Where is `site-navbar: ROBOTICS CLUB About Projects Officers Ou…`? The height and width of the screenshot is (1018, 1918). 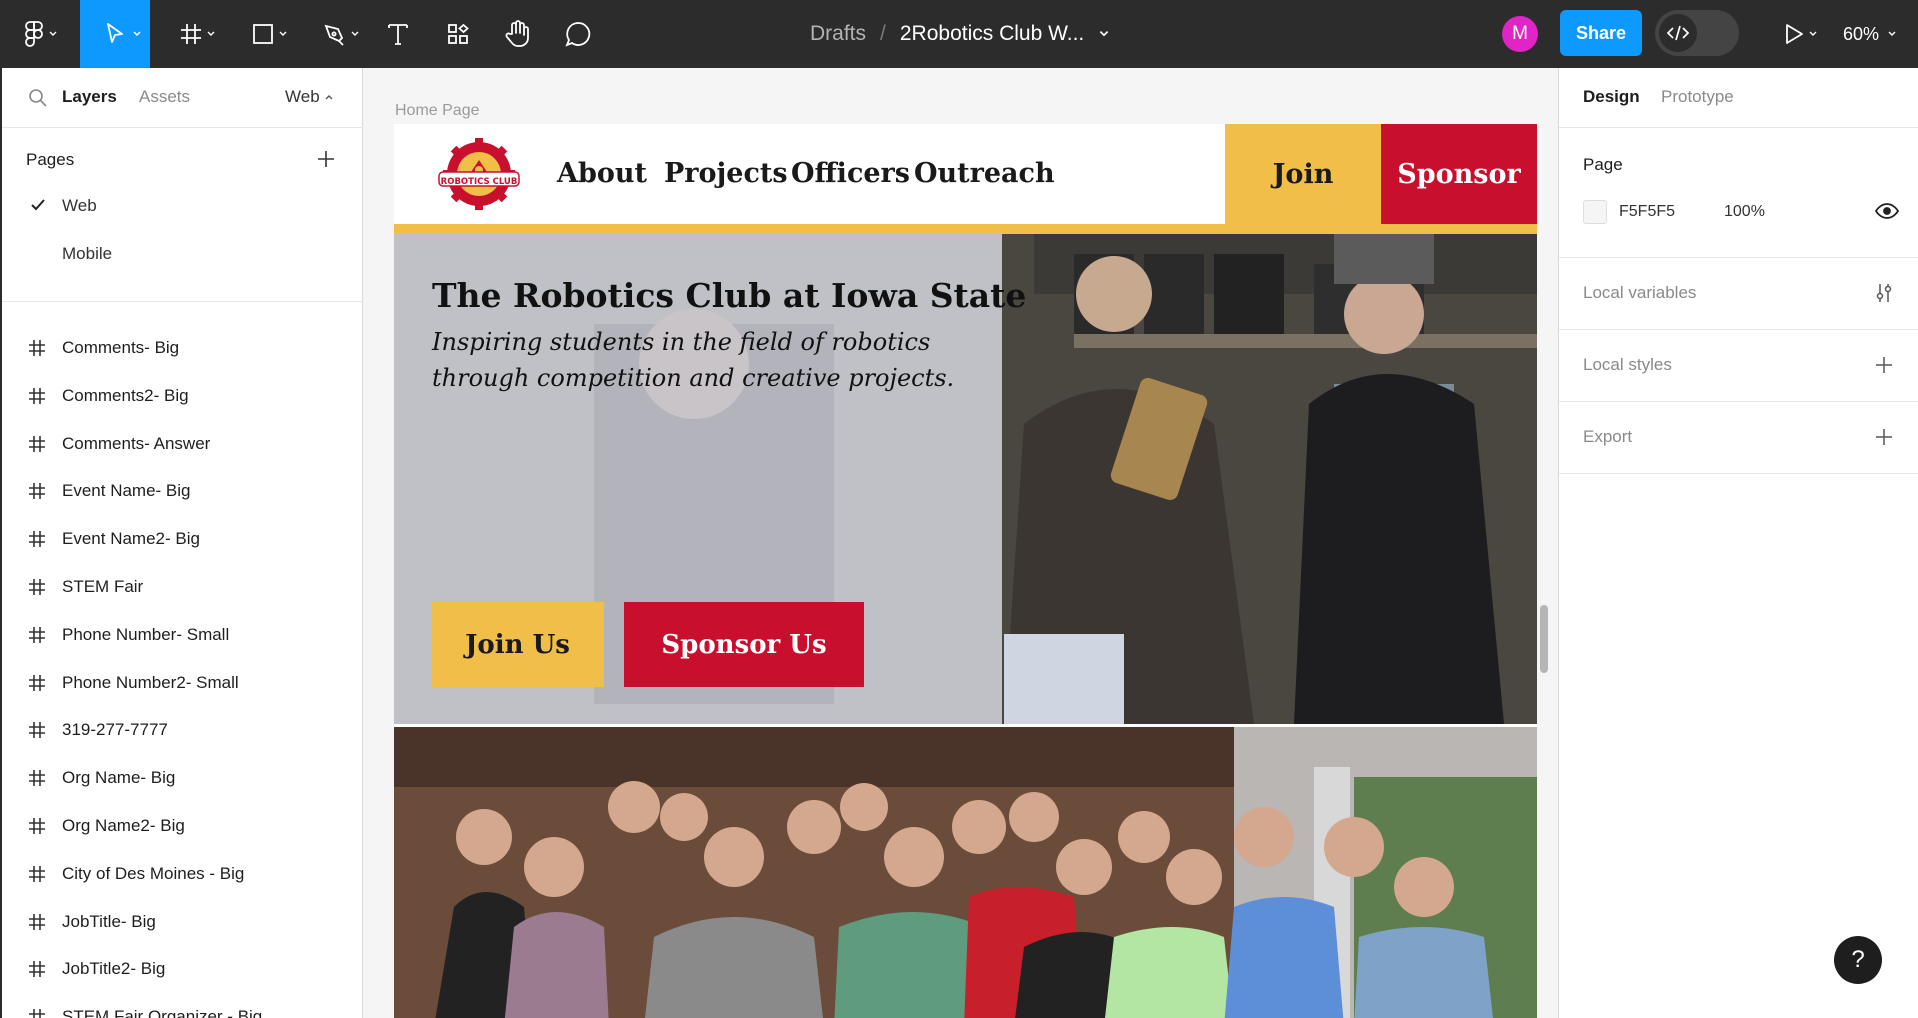 site-navbar: ROBOTICS CLUB About Projects Officers Ou… is located at coordinates (965, 174).